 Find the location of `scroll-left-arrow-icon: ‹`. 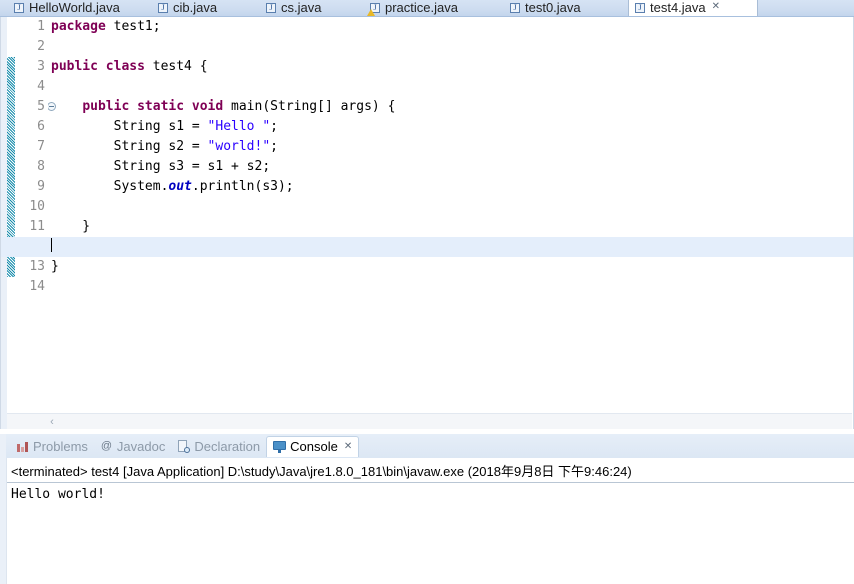

scroll-left-arrow-icon: ‹ is located at coordinates (52, 422).